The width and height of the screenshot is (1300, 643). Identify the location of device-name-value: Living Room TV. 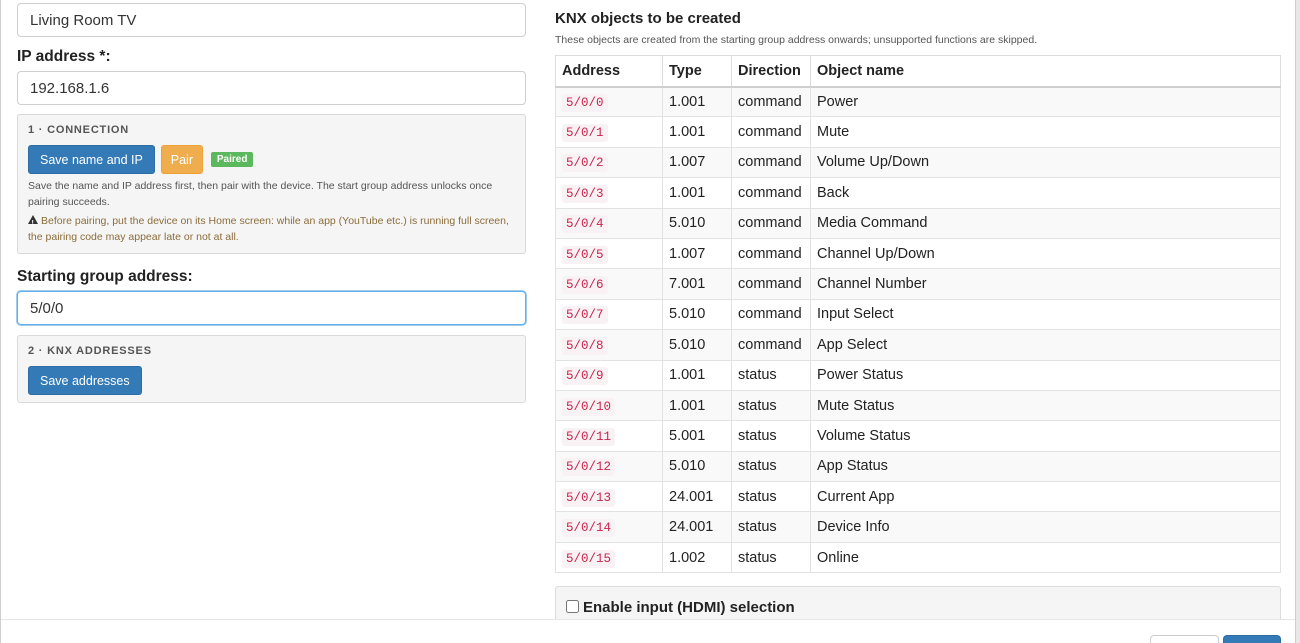
(83, 20).